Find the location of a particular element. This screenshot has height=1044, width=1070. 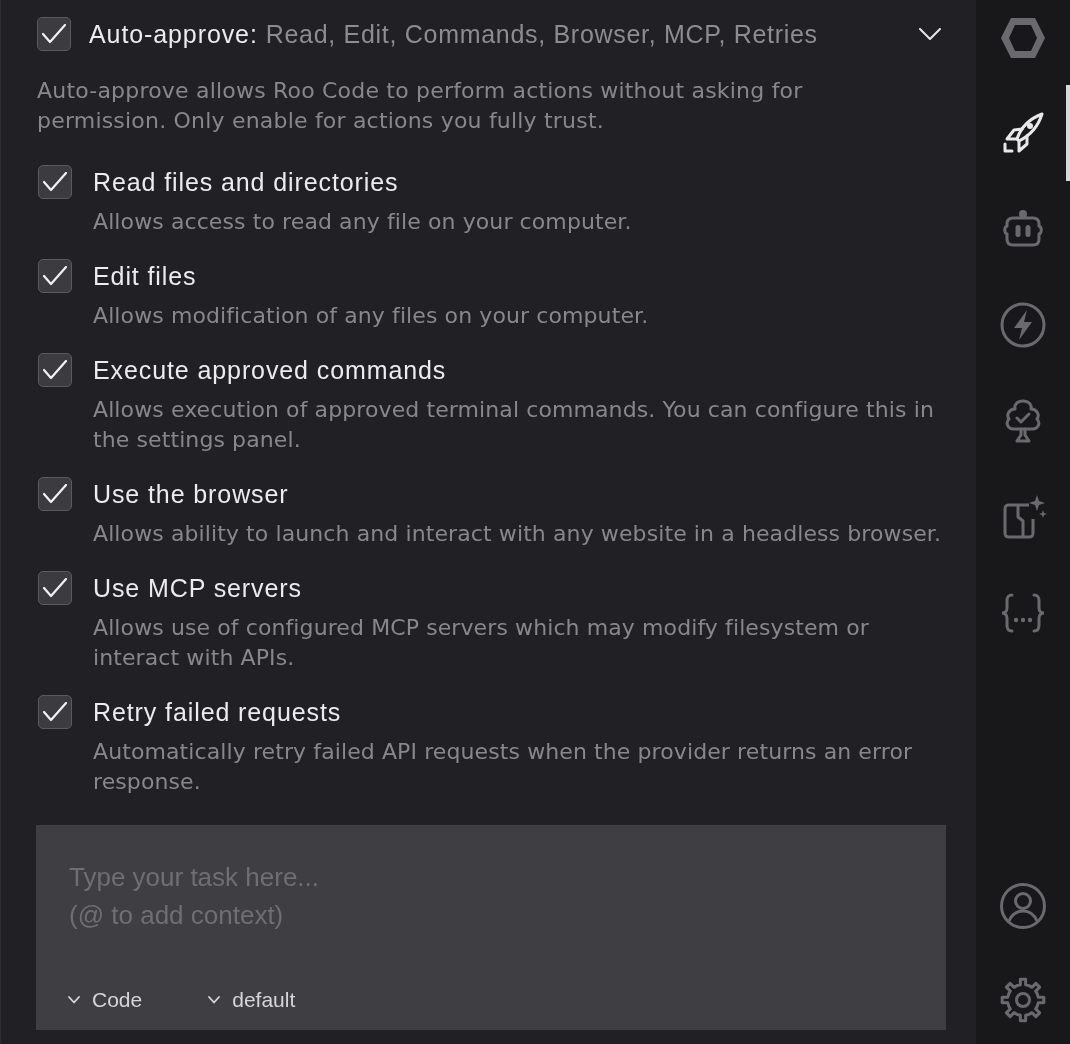

auto-approve-label: Auto-approve: is located at coordinates (173, 34).